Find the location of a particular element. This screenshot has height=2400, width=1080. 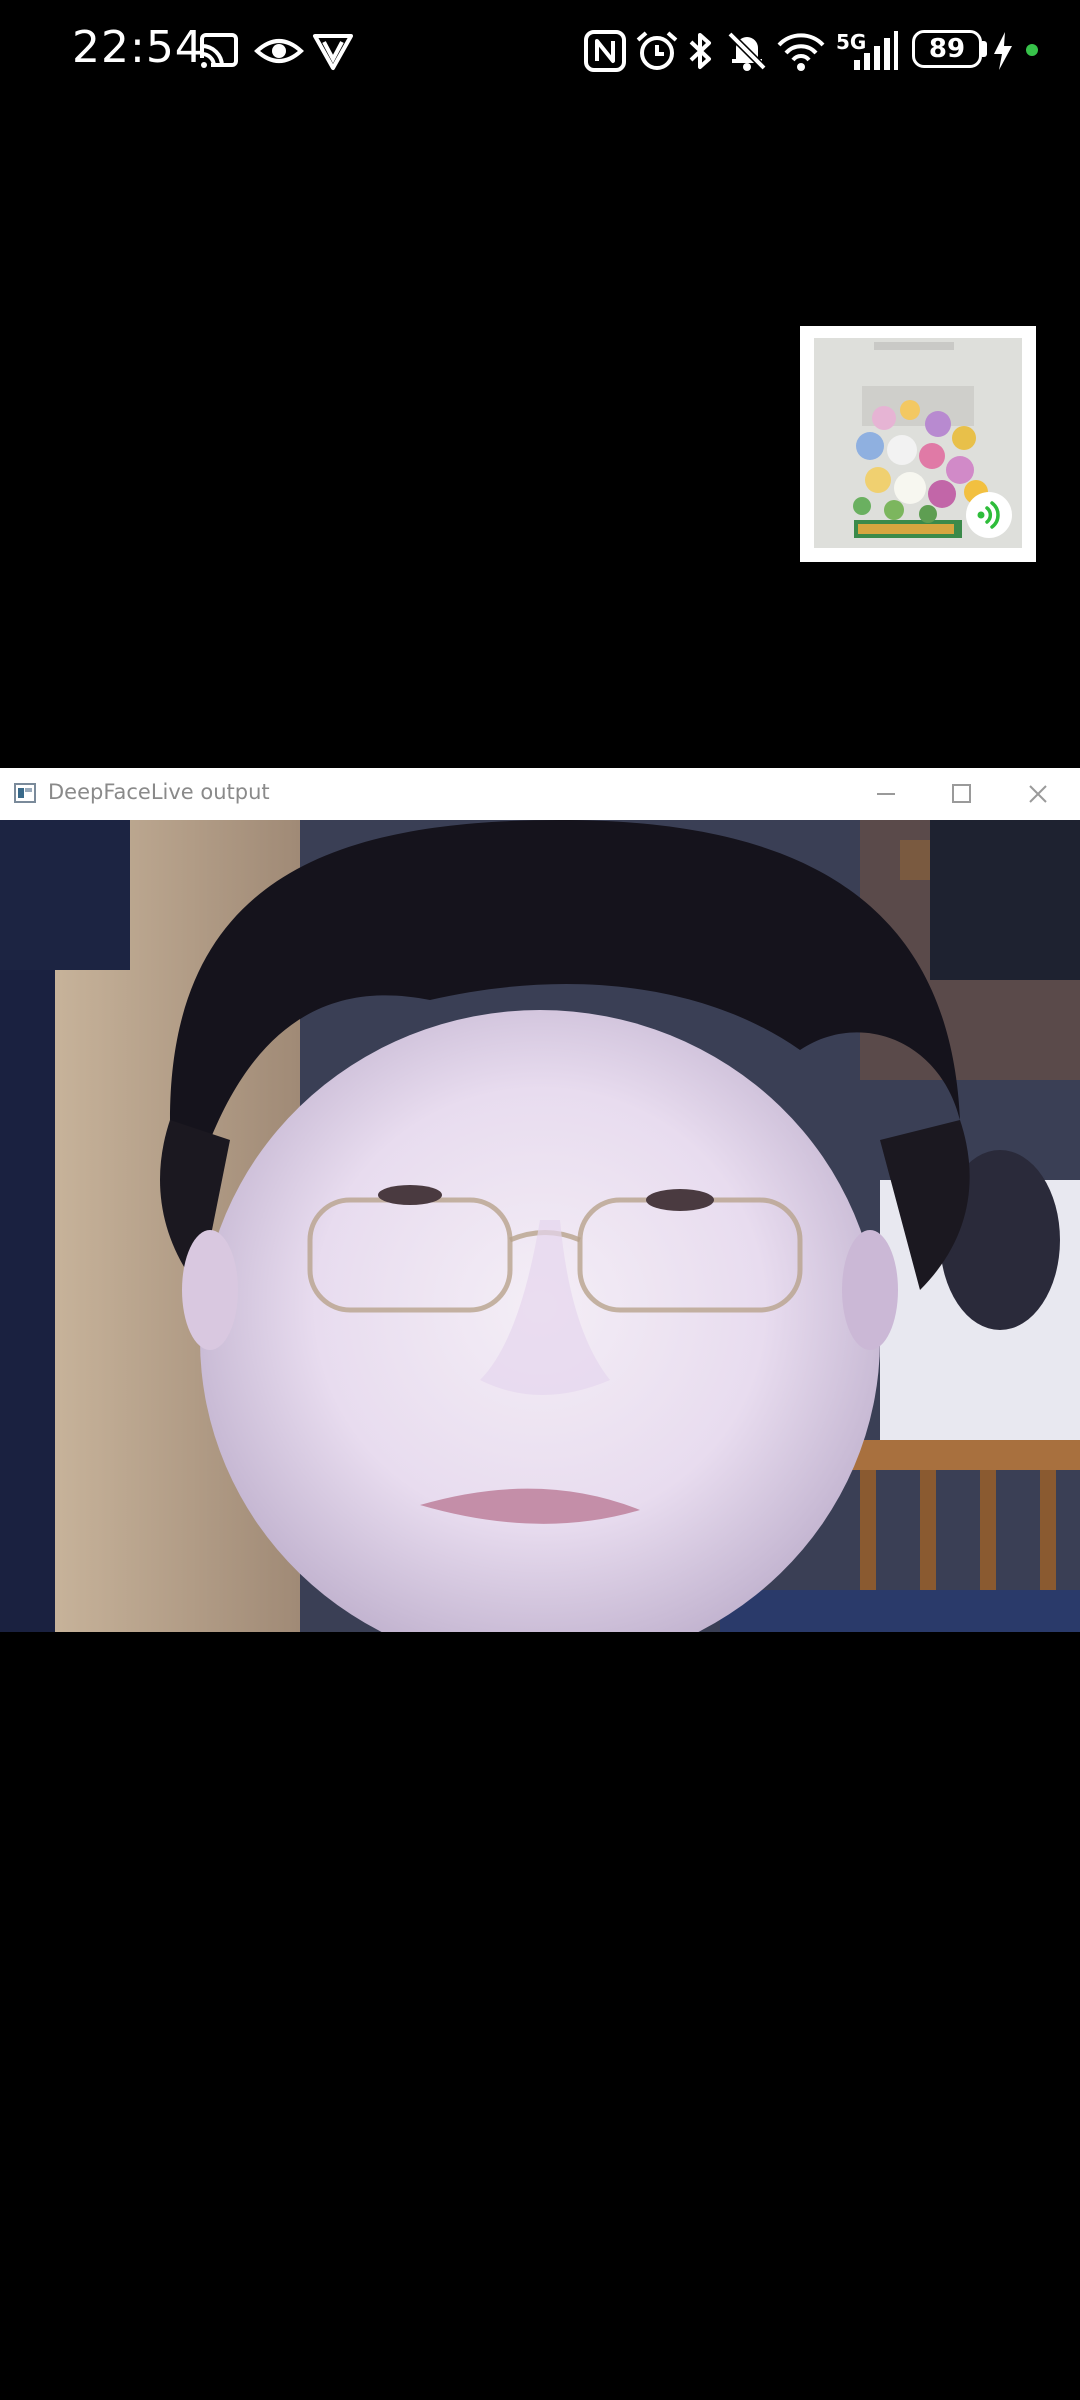

minimize-icon is located at coordinates (886, 794).